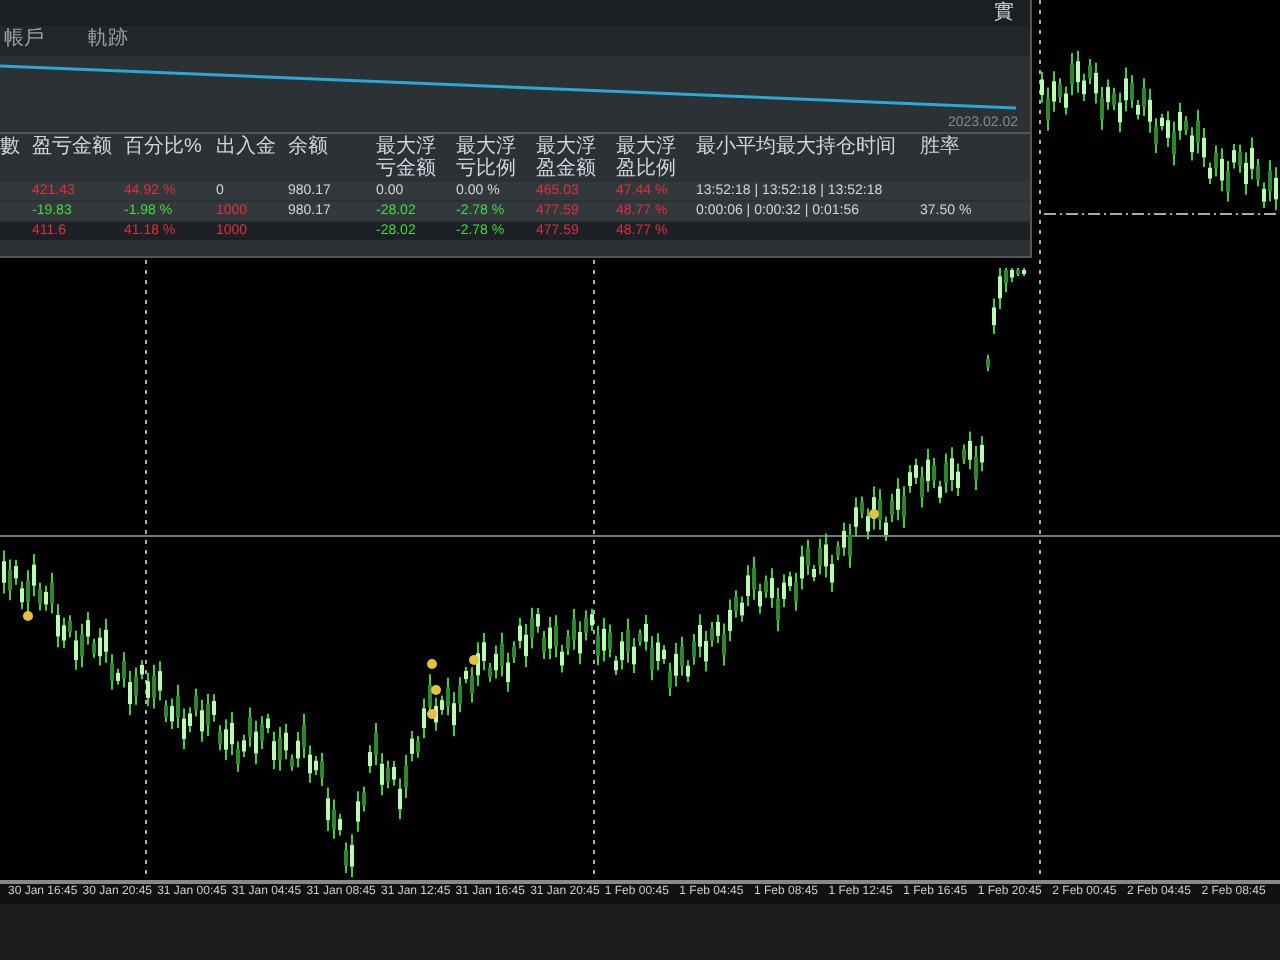 The image size is (1280, 960). What do you see at coordinates (308, 147) in the screenshot?
I see `column-header: 余额` at bounding box center [308, 147].